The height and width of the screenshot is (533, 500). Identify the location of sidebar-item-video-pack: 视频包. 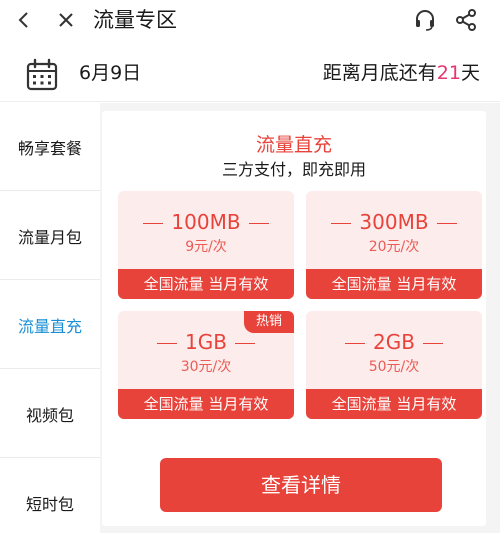
(50, 414).